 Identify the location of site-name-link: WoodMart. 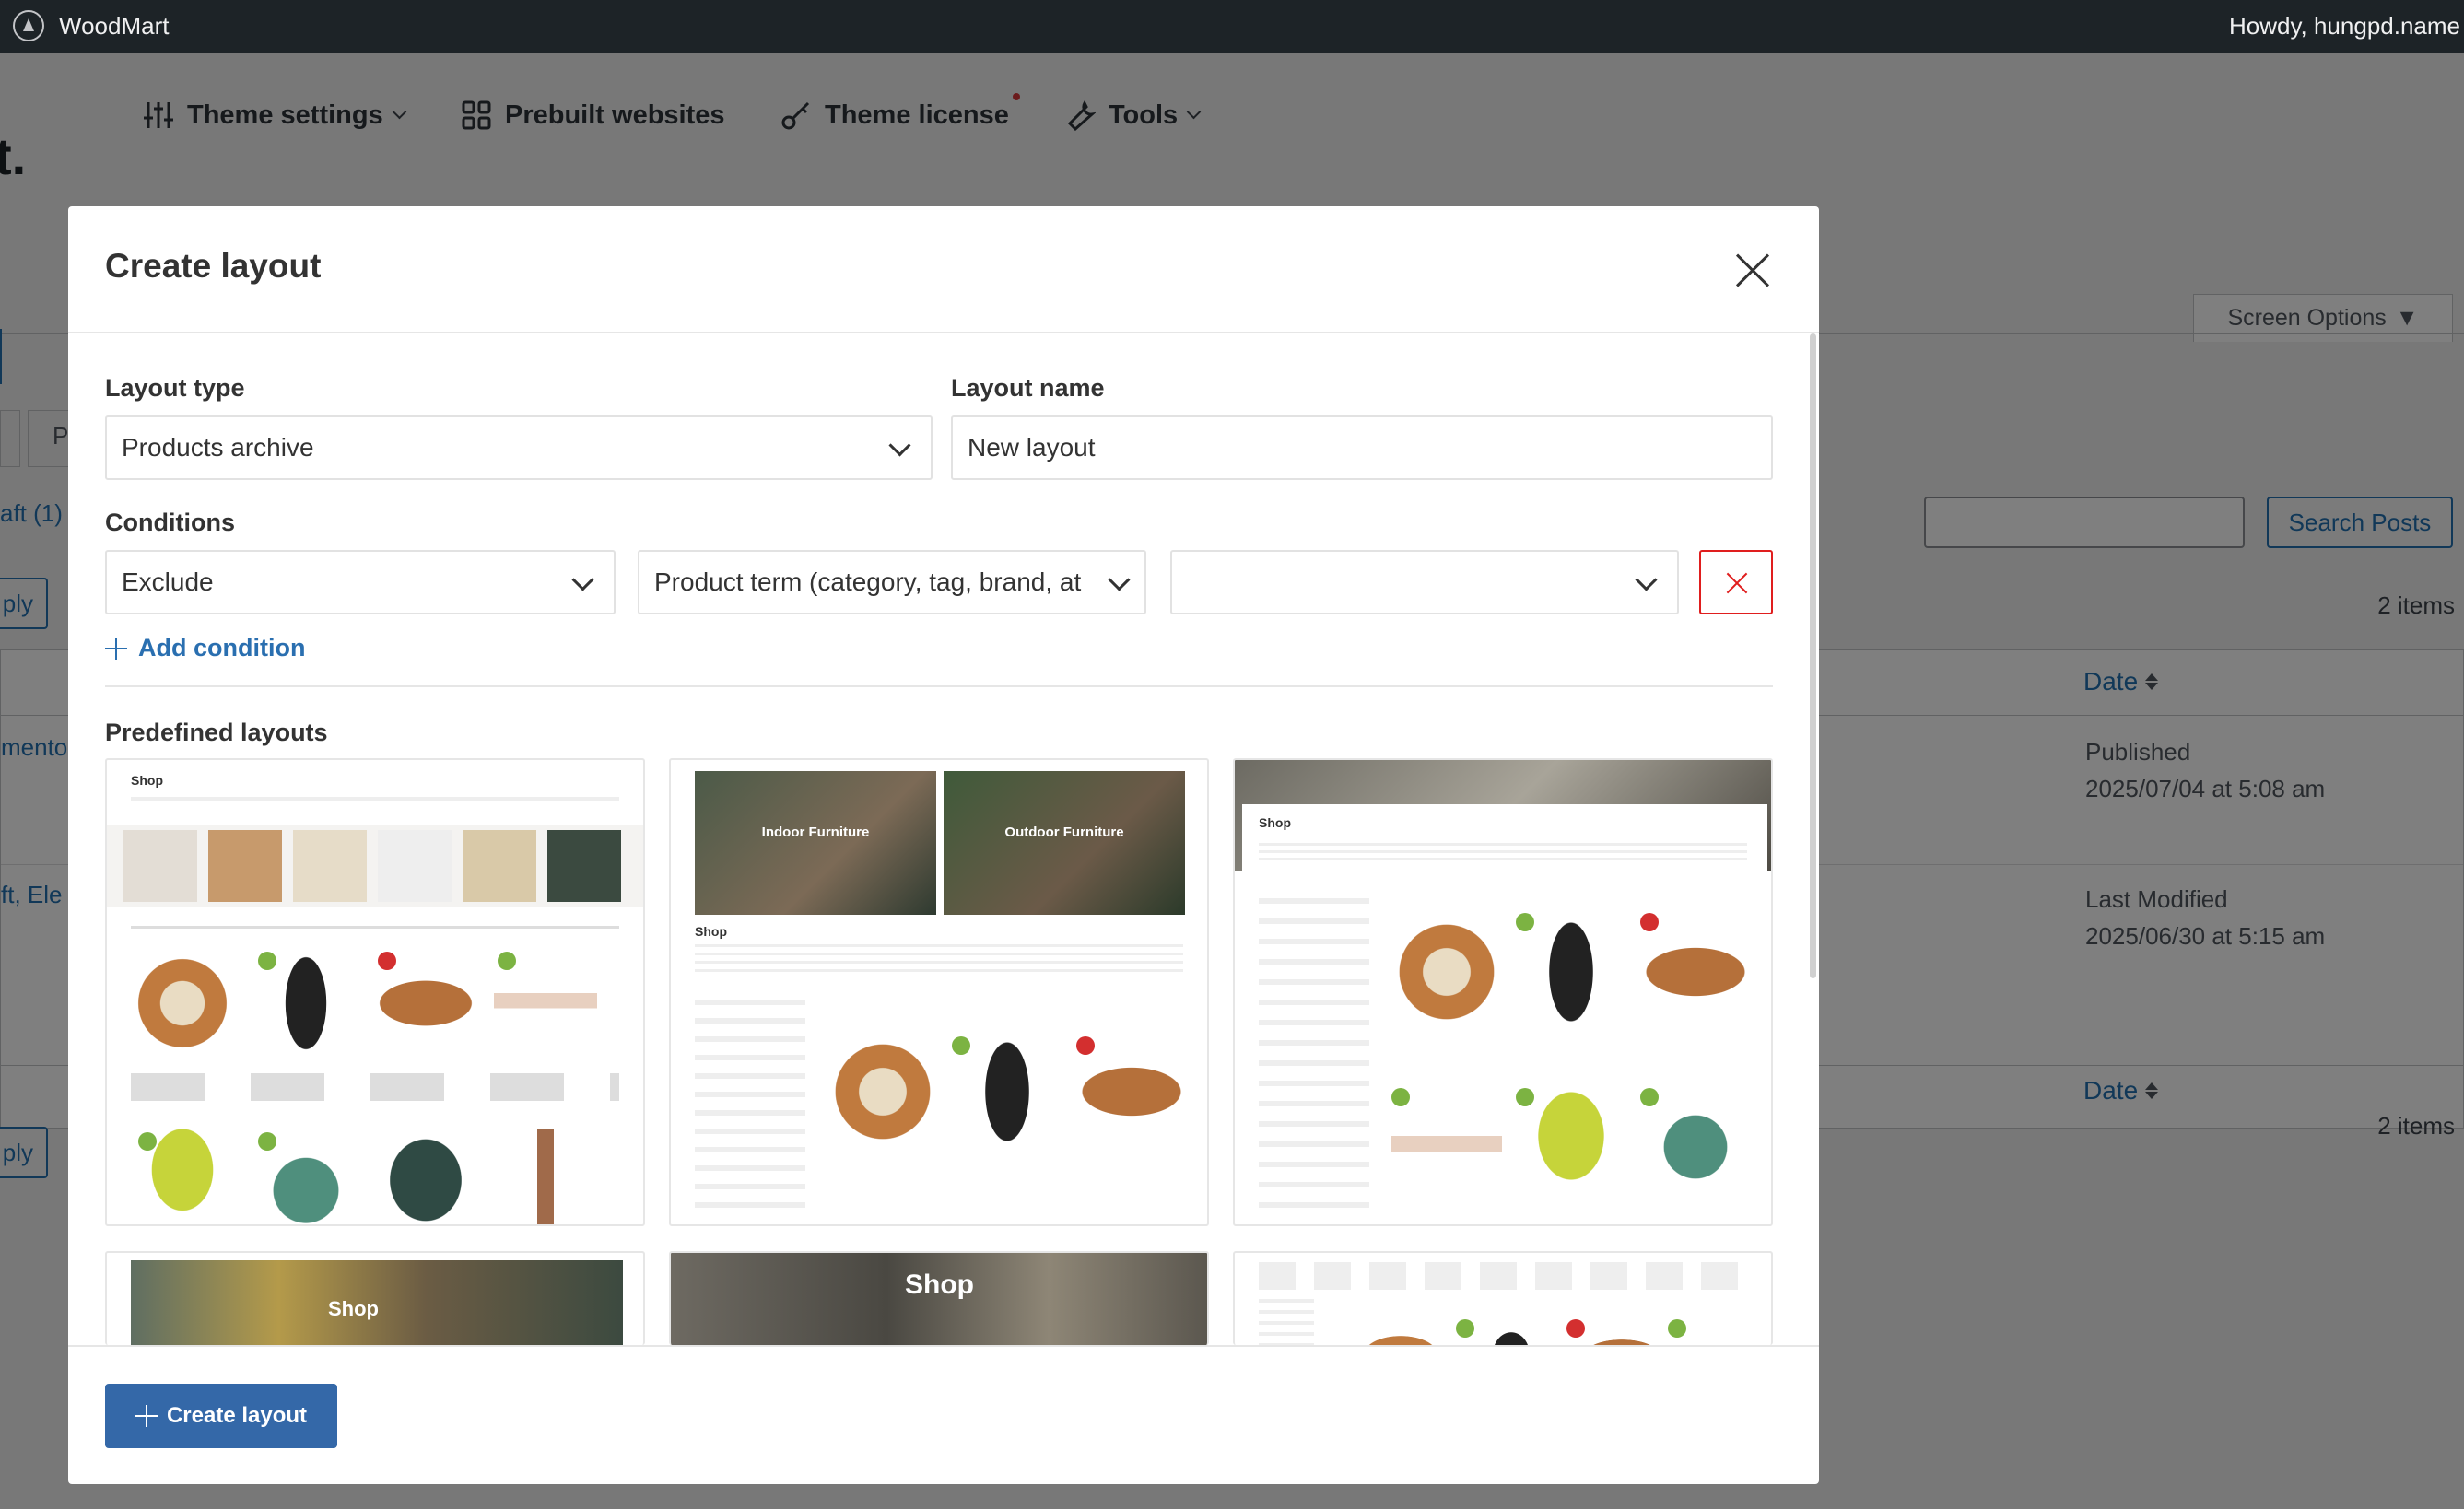
(114, 26).